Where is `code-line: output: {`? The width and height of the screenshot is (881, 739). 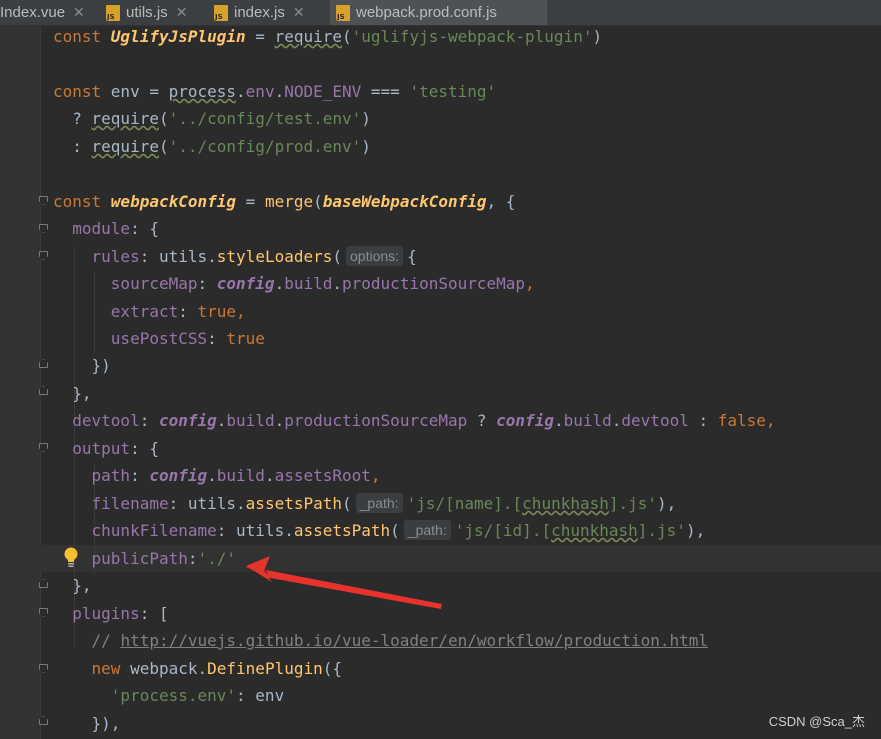
code-line: output: { is located at coordinates (106, 448).